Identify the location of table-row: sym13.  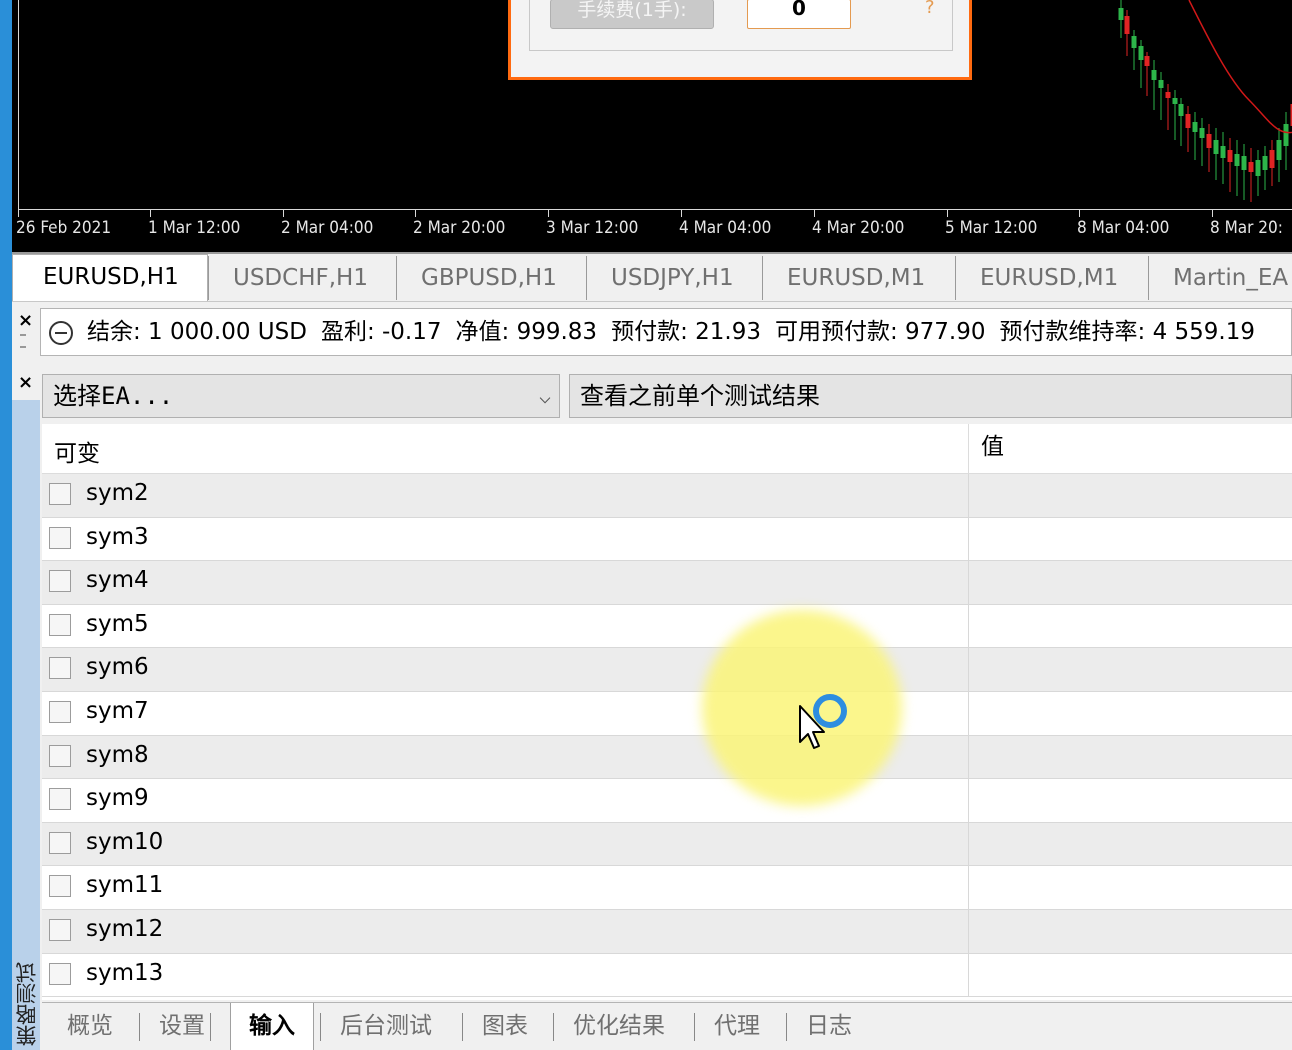
(667, 975).